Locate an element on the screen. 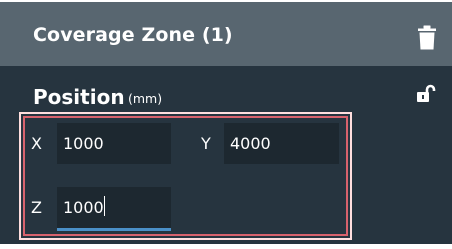  z-label: Z is located at coordinates (36, 207).